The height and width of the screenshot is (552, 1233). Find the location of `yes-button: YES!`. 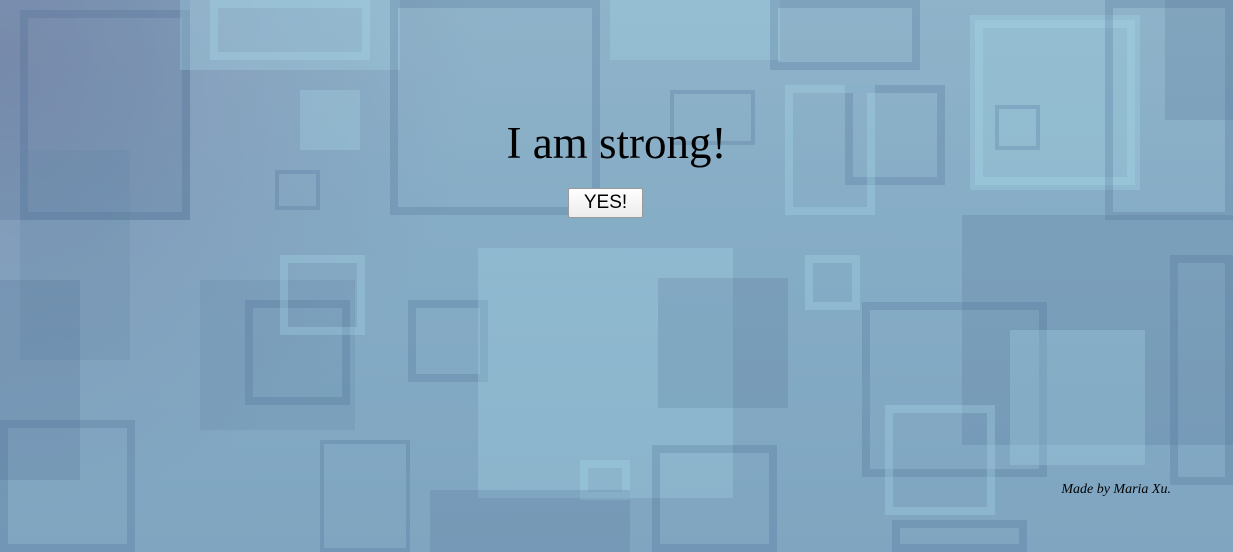

yes-button: YES! is located at coordinates (605, 203).